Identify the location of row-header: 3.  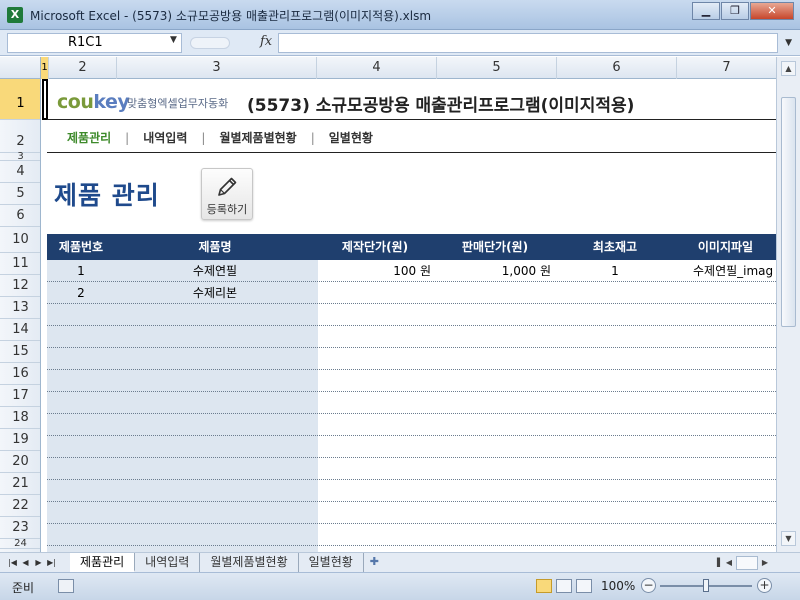
(20, 157).